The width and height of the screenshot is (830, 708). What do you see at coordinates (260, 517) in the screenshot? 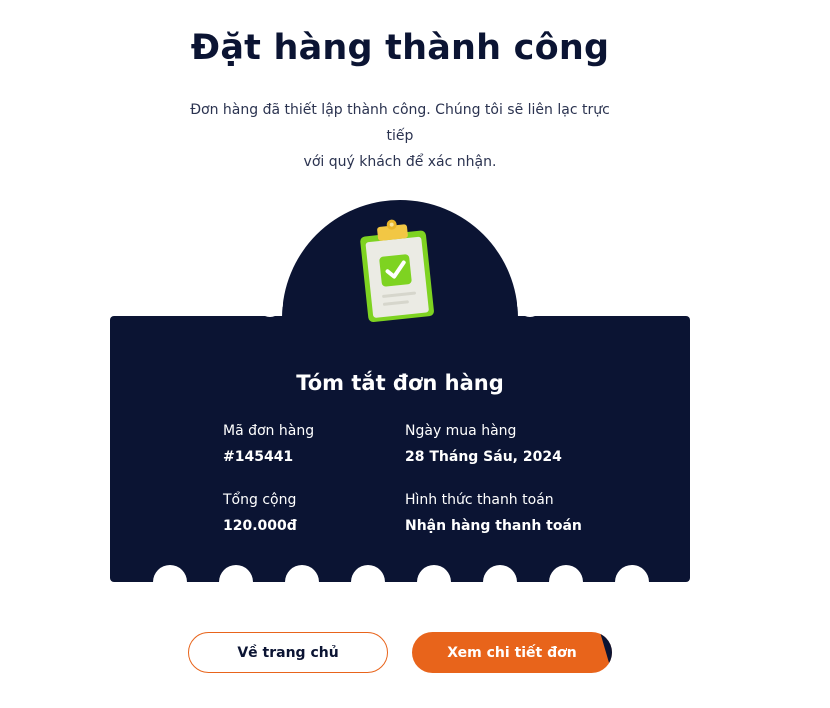
I see `order-total-field: Tổng cộng 120.000đ` at bounding box center [260, 517].